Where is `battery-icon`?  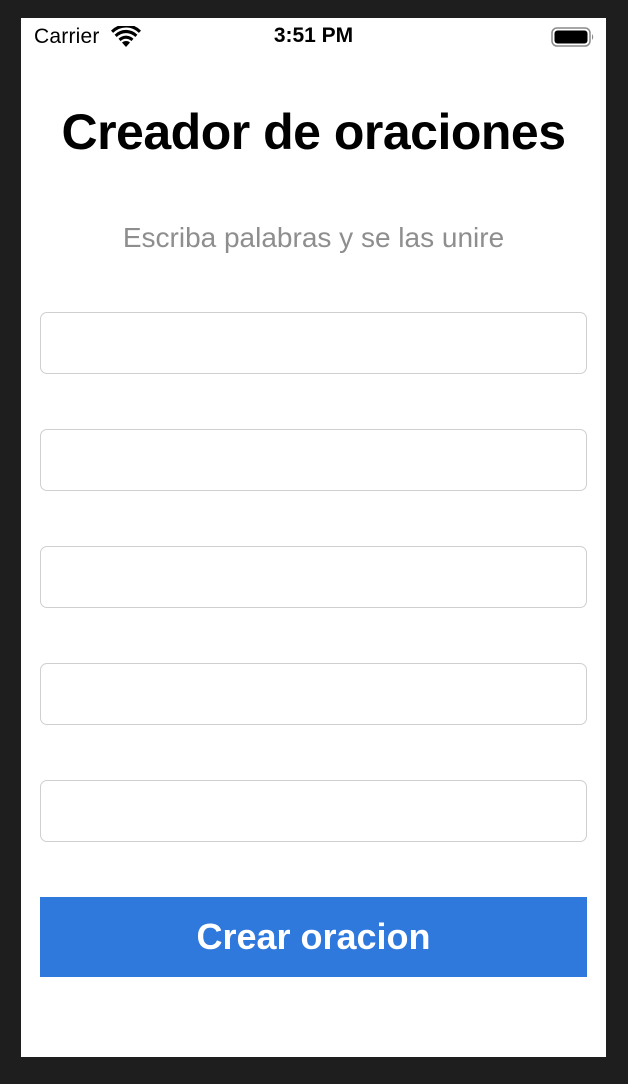 battery-icon is located at coordinates (572, 37).